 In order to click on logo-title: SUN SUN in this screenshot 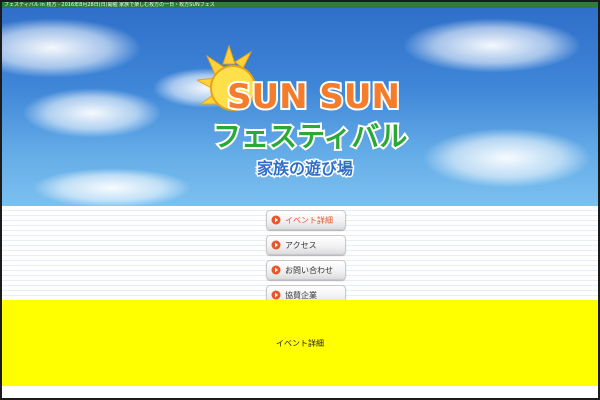, I will do `click(313, 97)`.